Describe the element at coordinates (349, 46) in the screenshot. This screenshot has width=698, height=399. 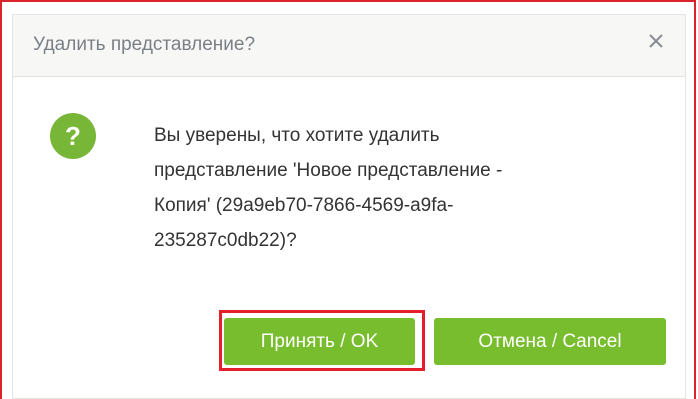
I see `dialog-header: Удалить представление?` at that location.